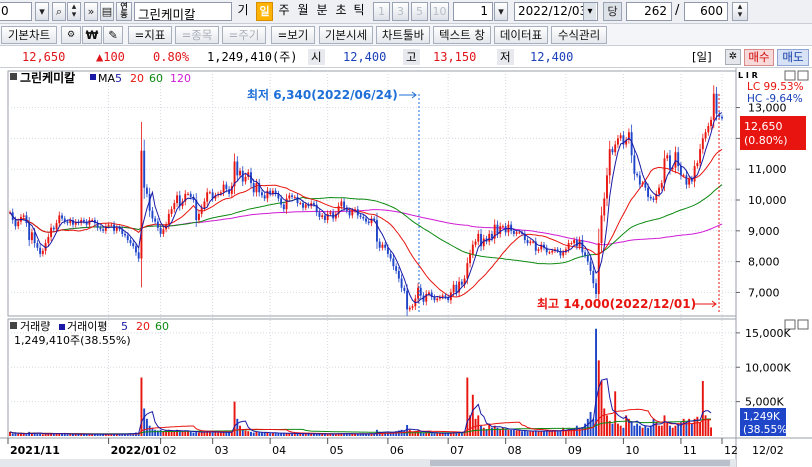 The image size is (812, 467). What do you see at coordinates (403, 35) in the screenshot?
I see `chart-toolbar-button: 차트툴바` at bounding box center [403, 35].